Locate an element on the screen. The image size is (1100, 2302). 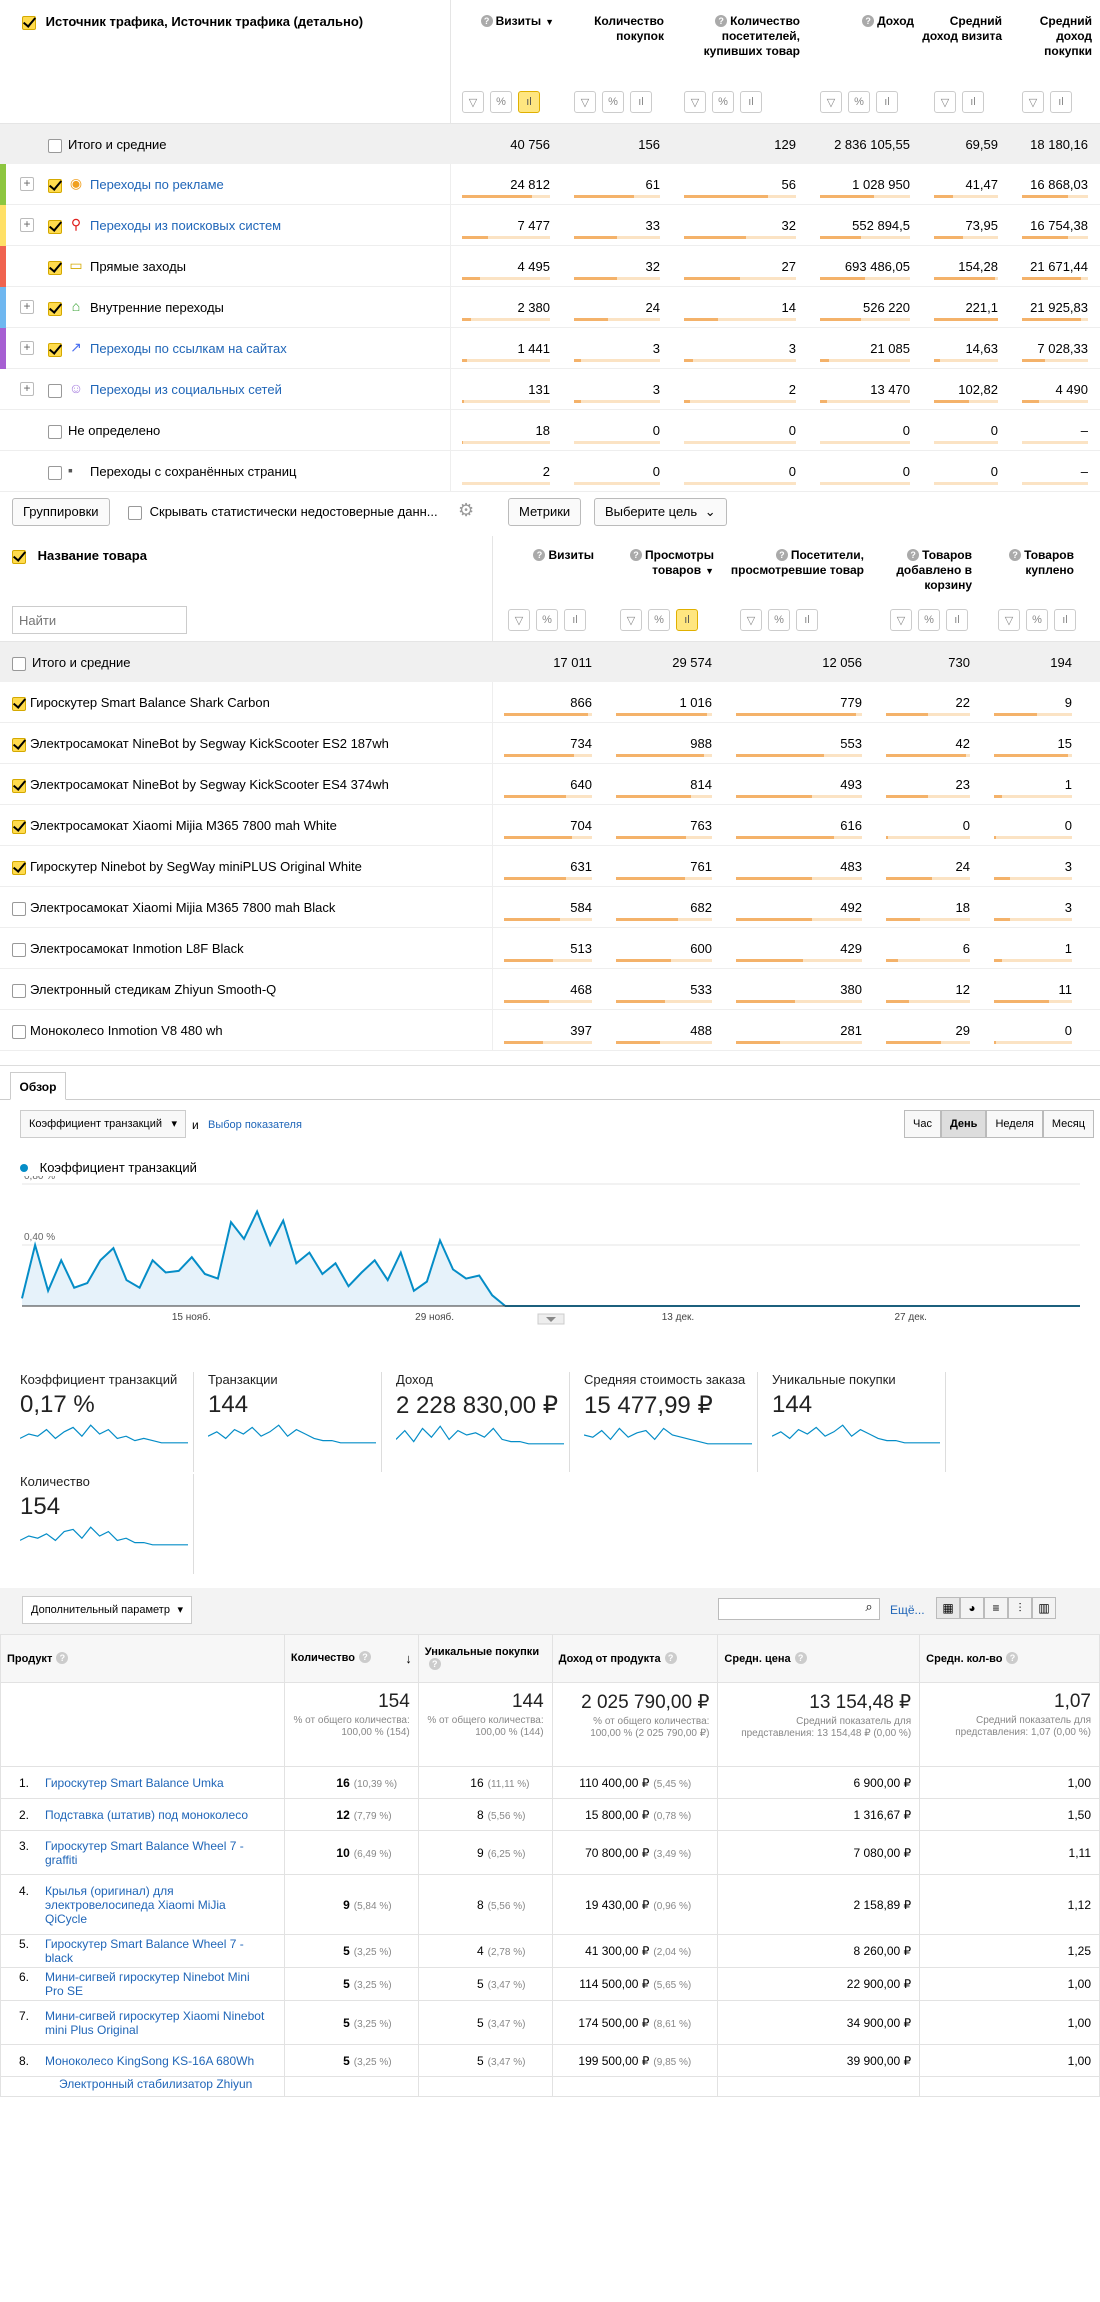
metric-card: Количество 154 is located at coordinates (104, 1524).